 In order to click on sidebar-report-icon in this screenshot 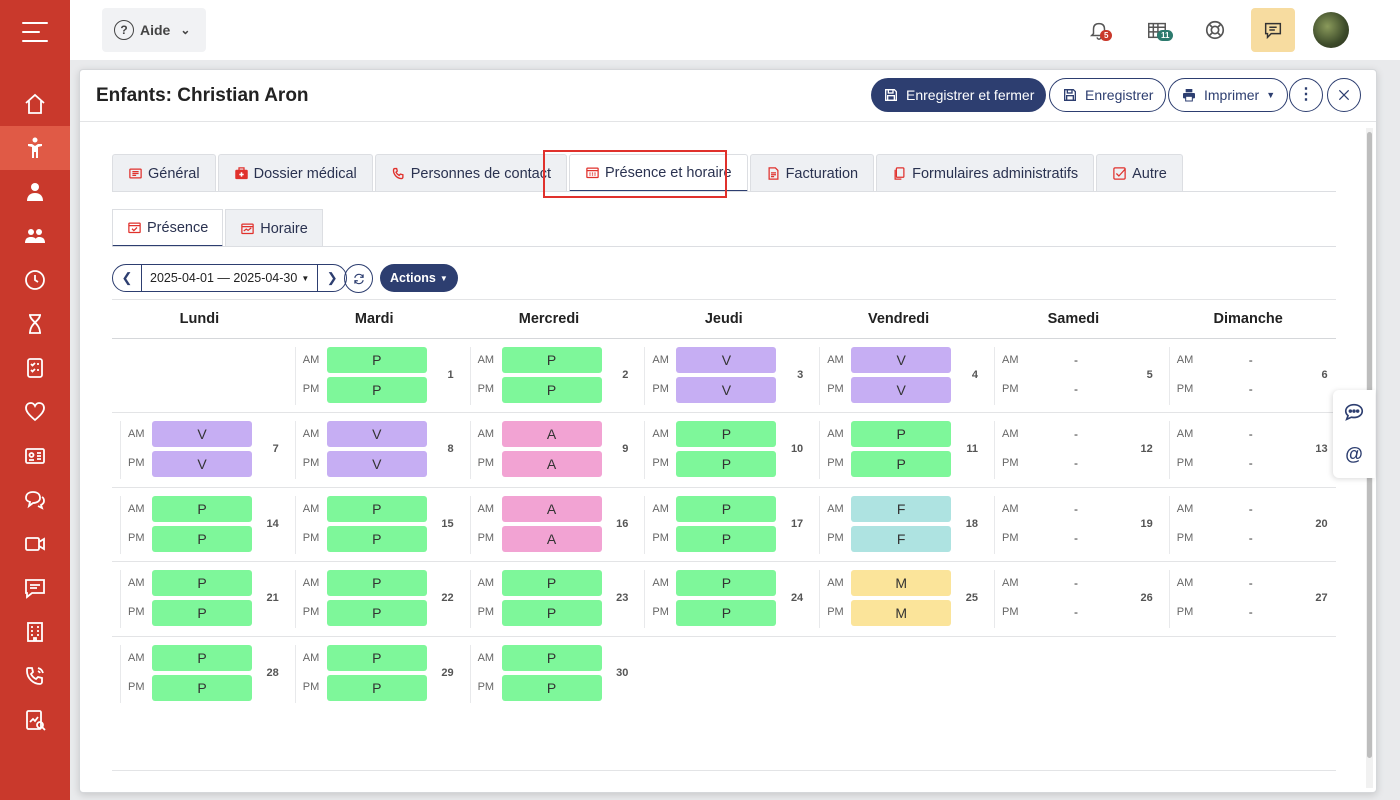, I will do `click(35, 720)`.